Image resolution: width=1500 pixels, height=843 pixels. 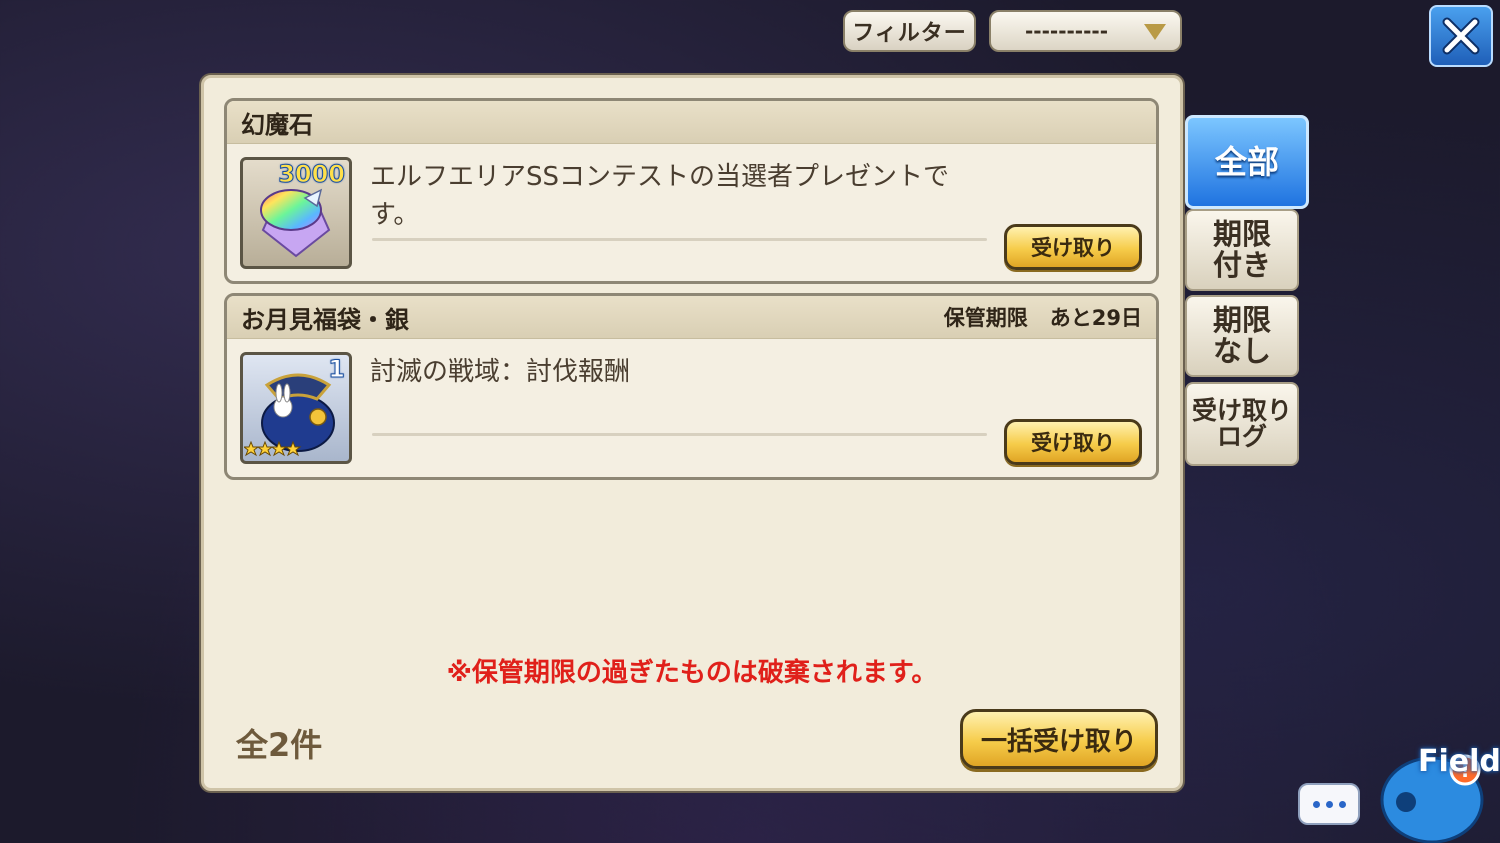 What do you see at coordinates (1242, 250) in the screenshot?
I see `tab-with-expiry: 期限 付き` at bounding box center [1242, 250].